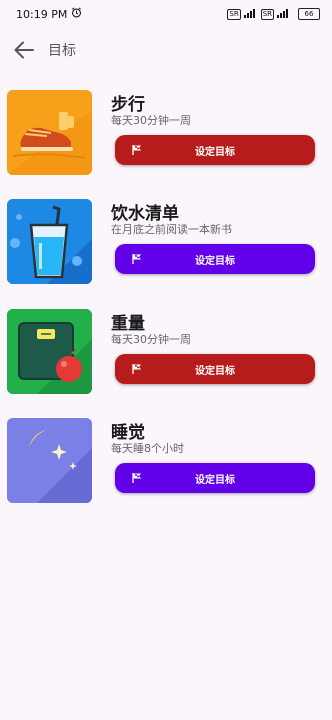 This screenshot has width=332, height=720. Describe the element at coordinates (76, 14) in the screenshot. I see `alarm-icon` at that location.